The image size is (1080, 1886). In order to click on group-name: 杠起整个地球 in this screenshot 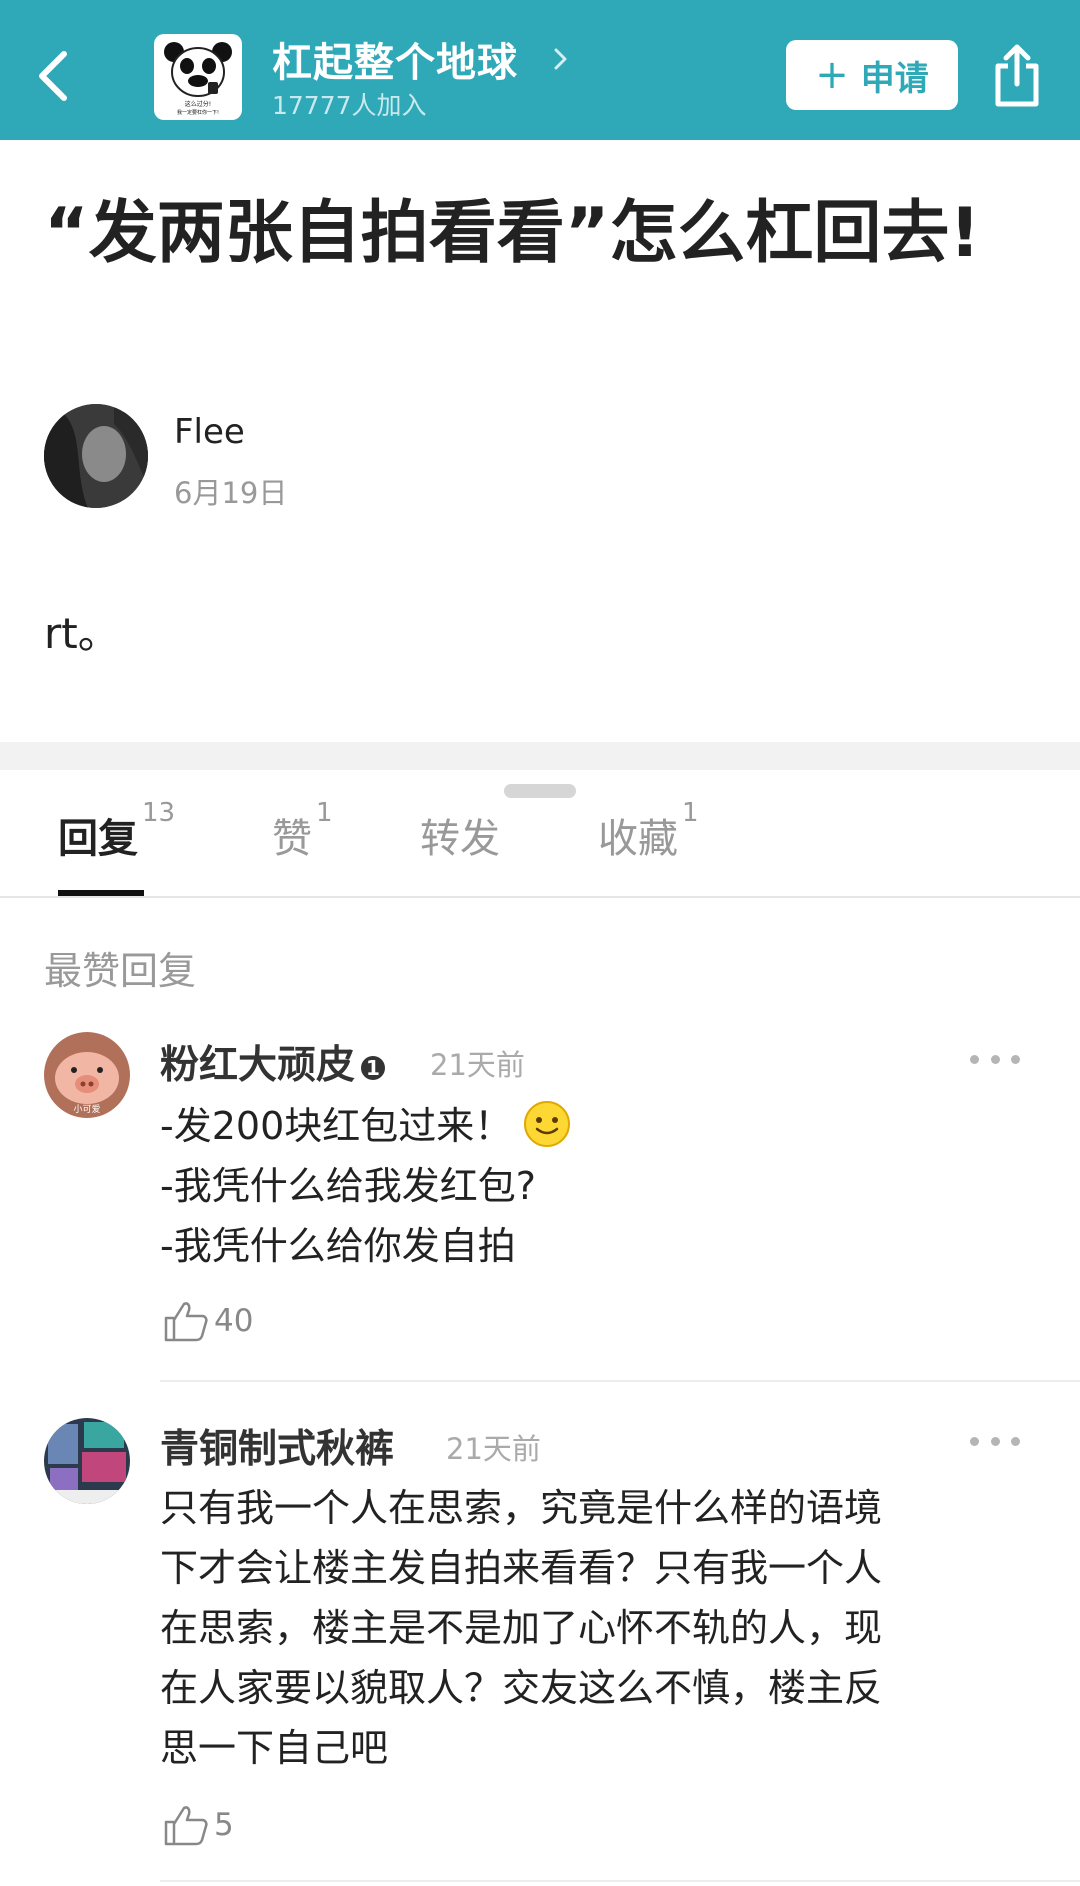, I will do `click(395, 59)`.